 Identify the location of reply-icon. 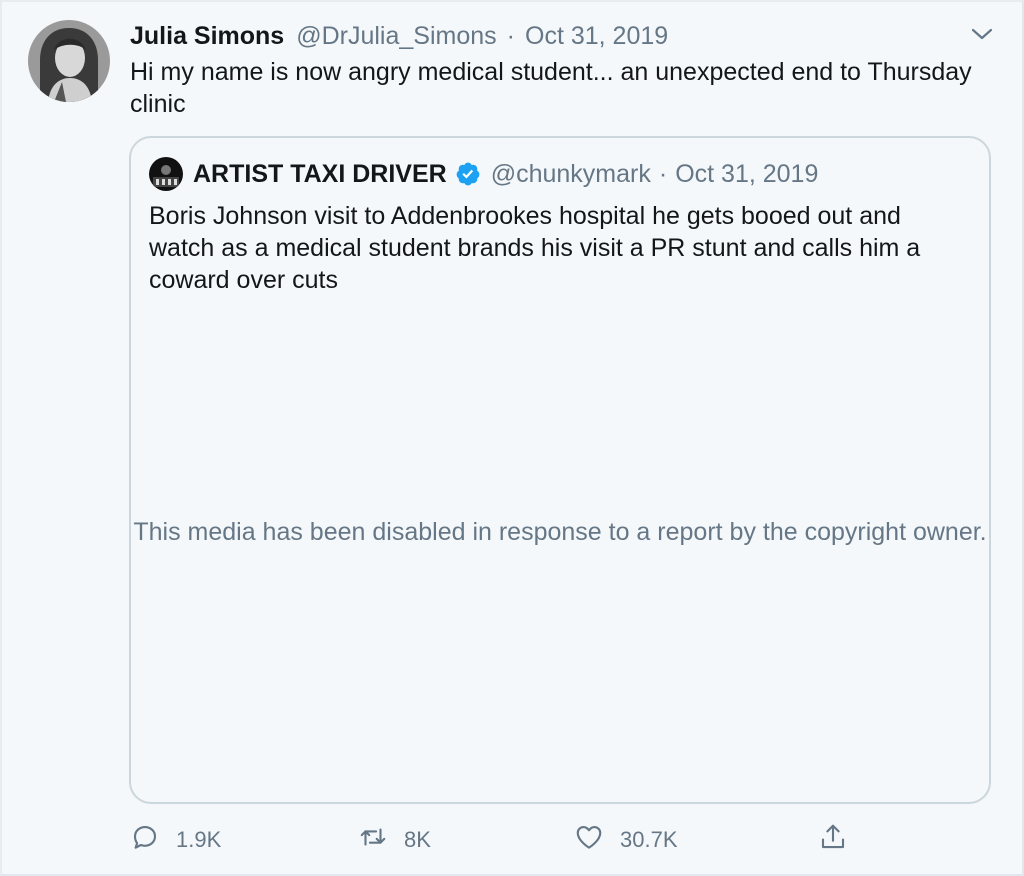
(145, 840).